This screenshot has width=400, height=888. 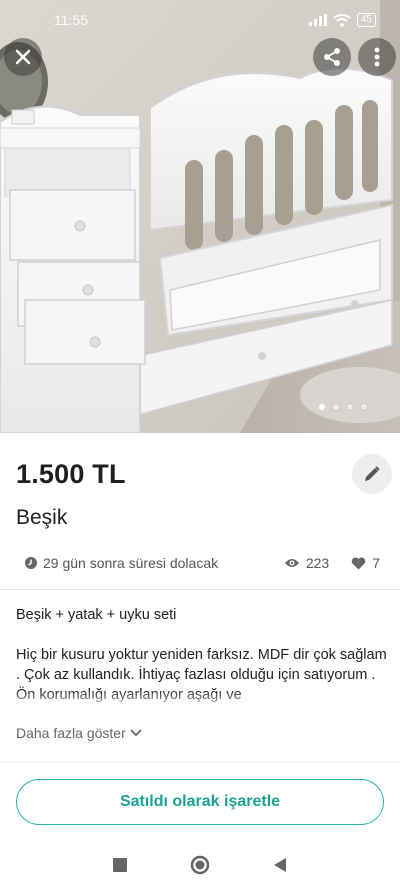 What do you see at coordinates (332, 563) in the screenshot?
I see `stats: 223 7` at bounding box center [332, 563].